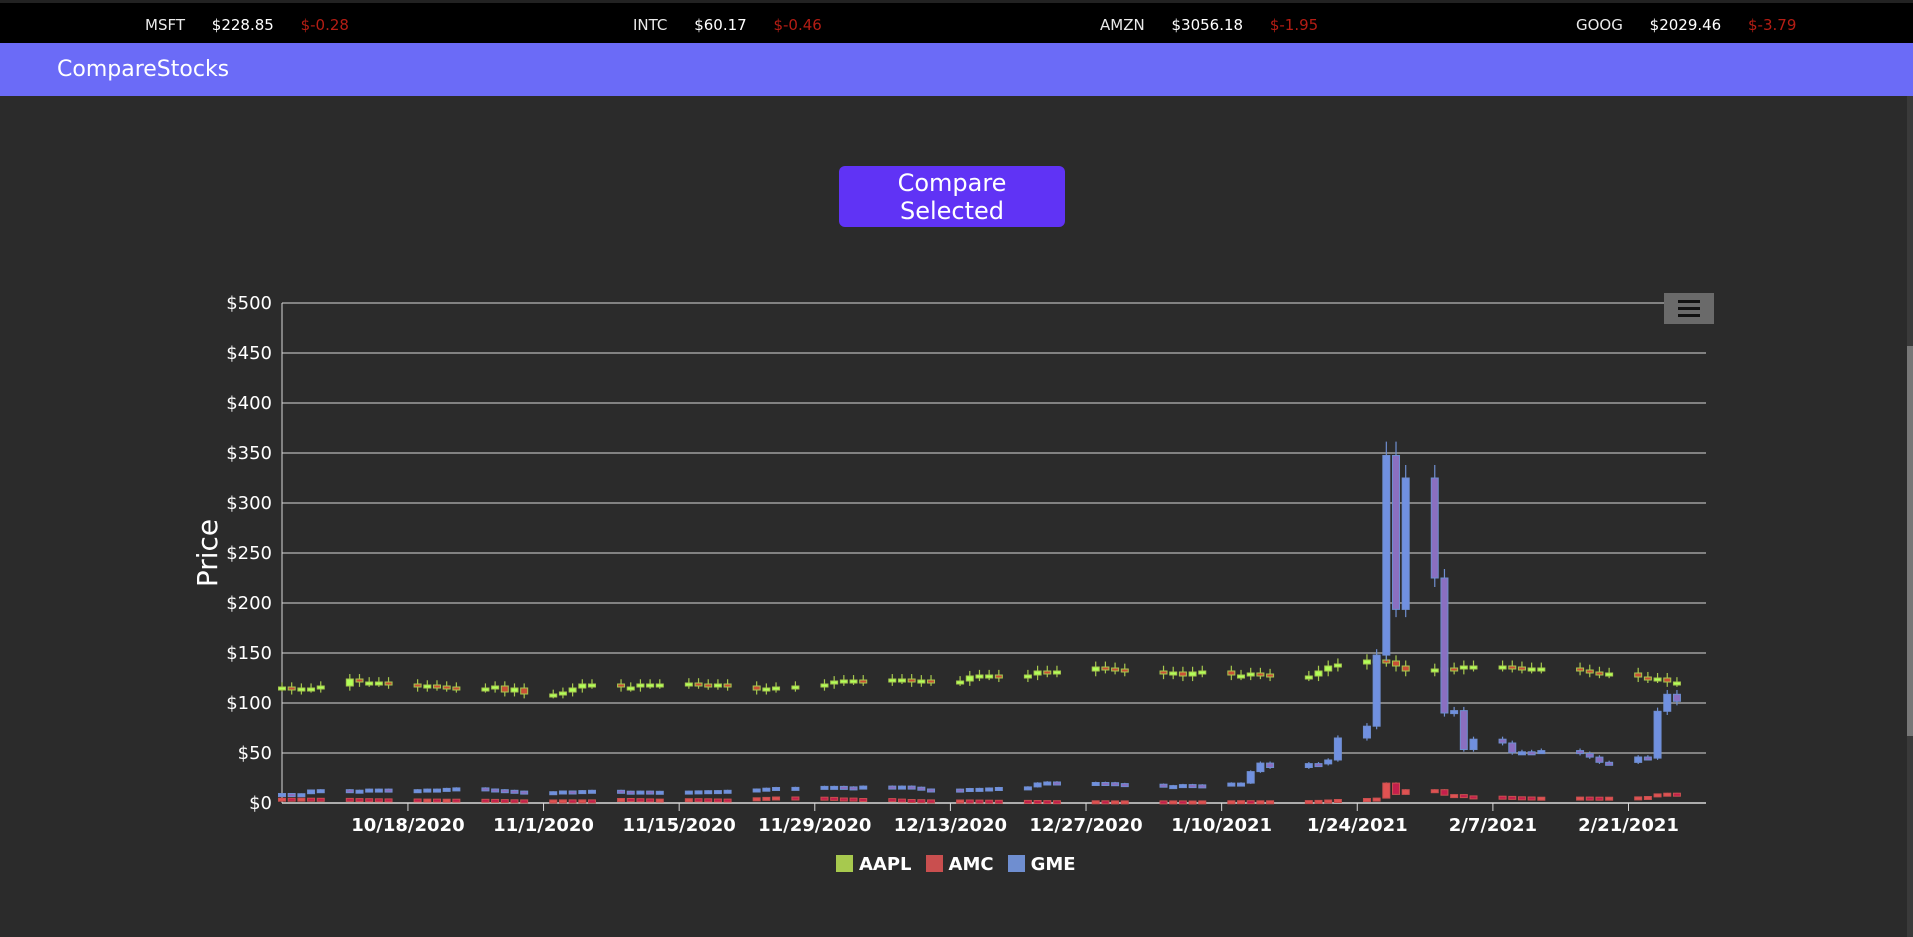 The height and width of the screenshot is (937, 1913). I want to click on navbar: CompareStocks, so click(956, 69).